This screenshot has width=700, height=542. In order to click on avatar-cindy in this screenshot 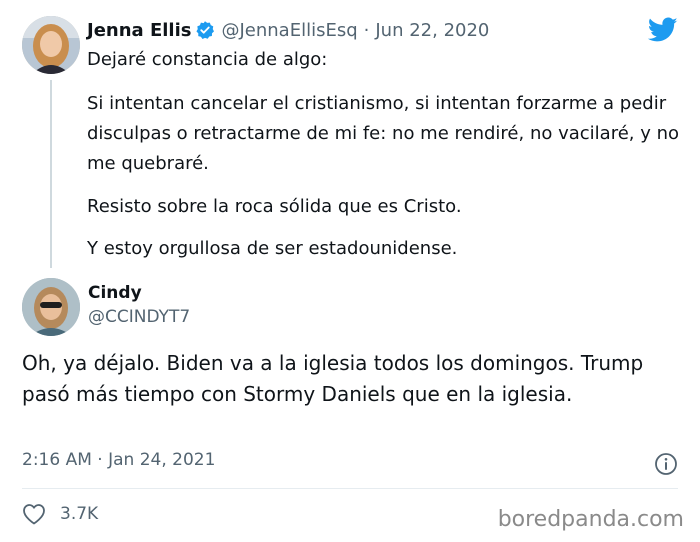, I will do `click(51, 307)`.